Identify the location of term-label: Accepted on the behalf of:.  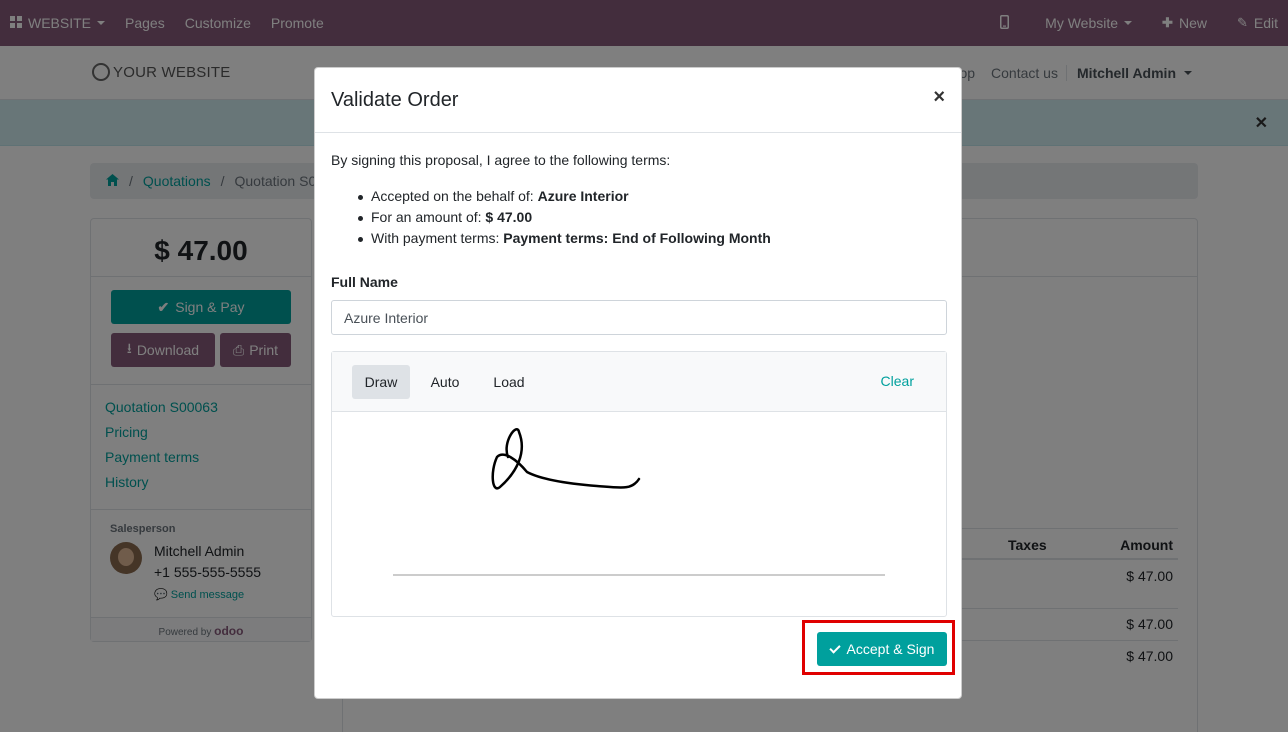
(454, 196).